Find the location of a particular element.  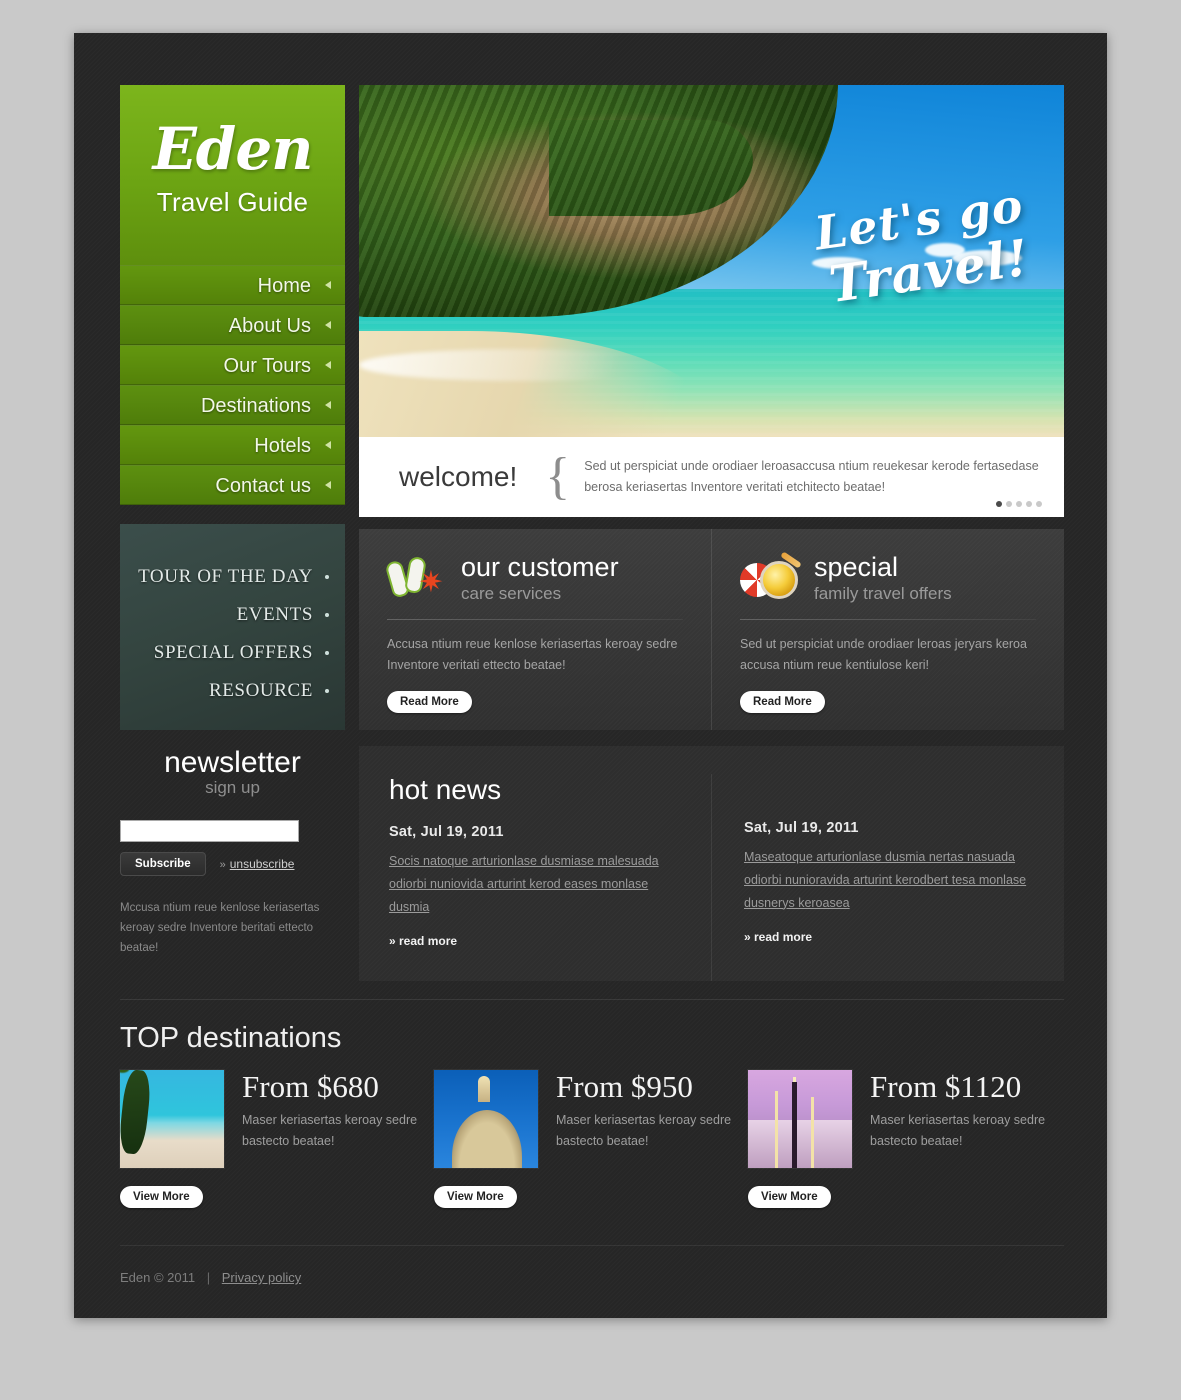

venice-basilica-thumbnail is located at coordinates (486, 1119).